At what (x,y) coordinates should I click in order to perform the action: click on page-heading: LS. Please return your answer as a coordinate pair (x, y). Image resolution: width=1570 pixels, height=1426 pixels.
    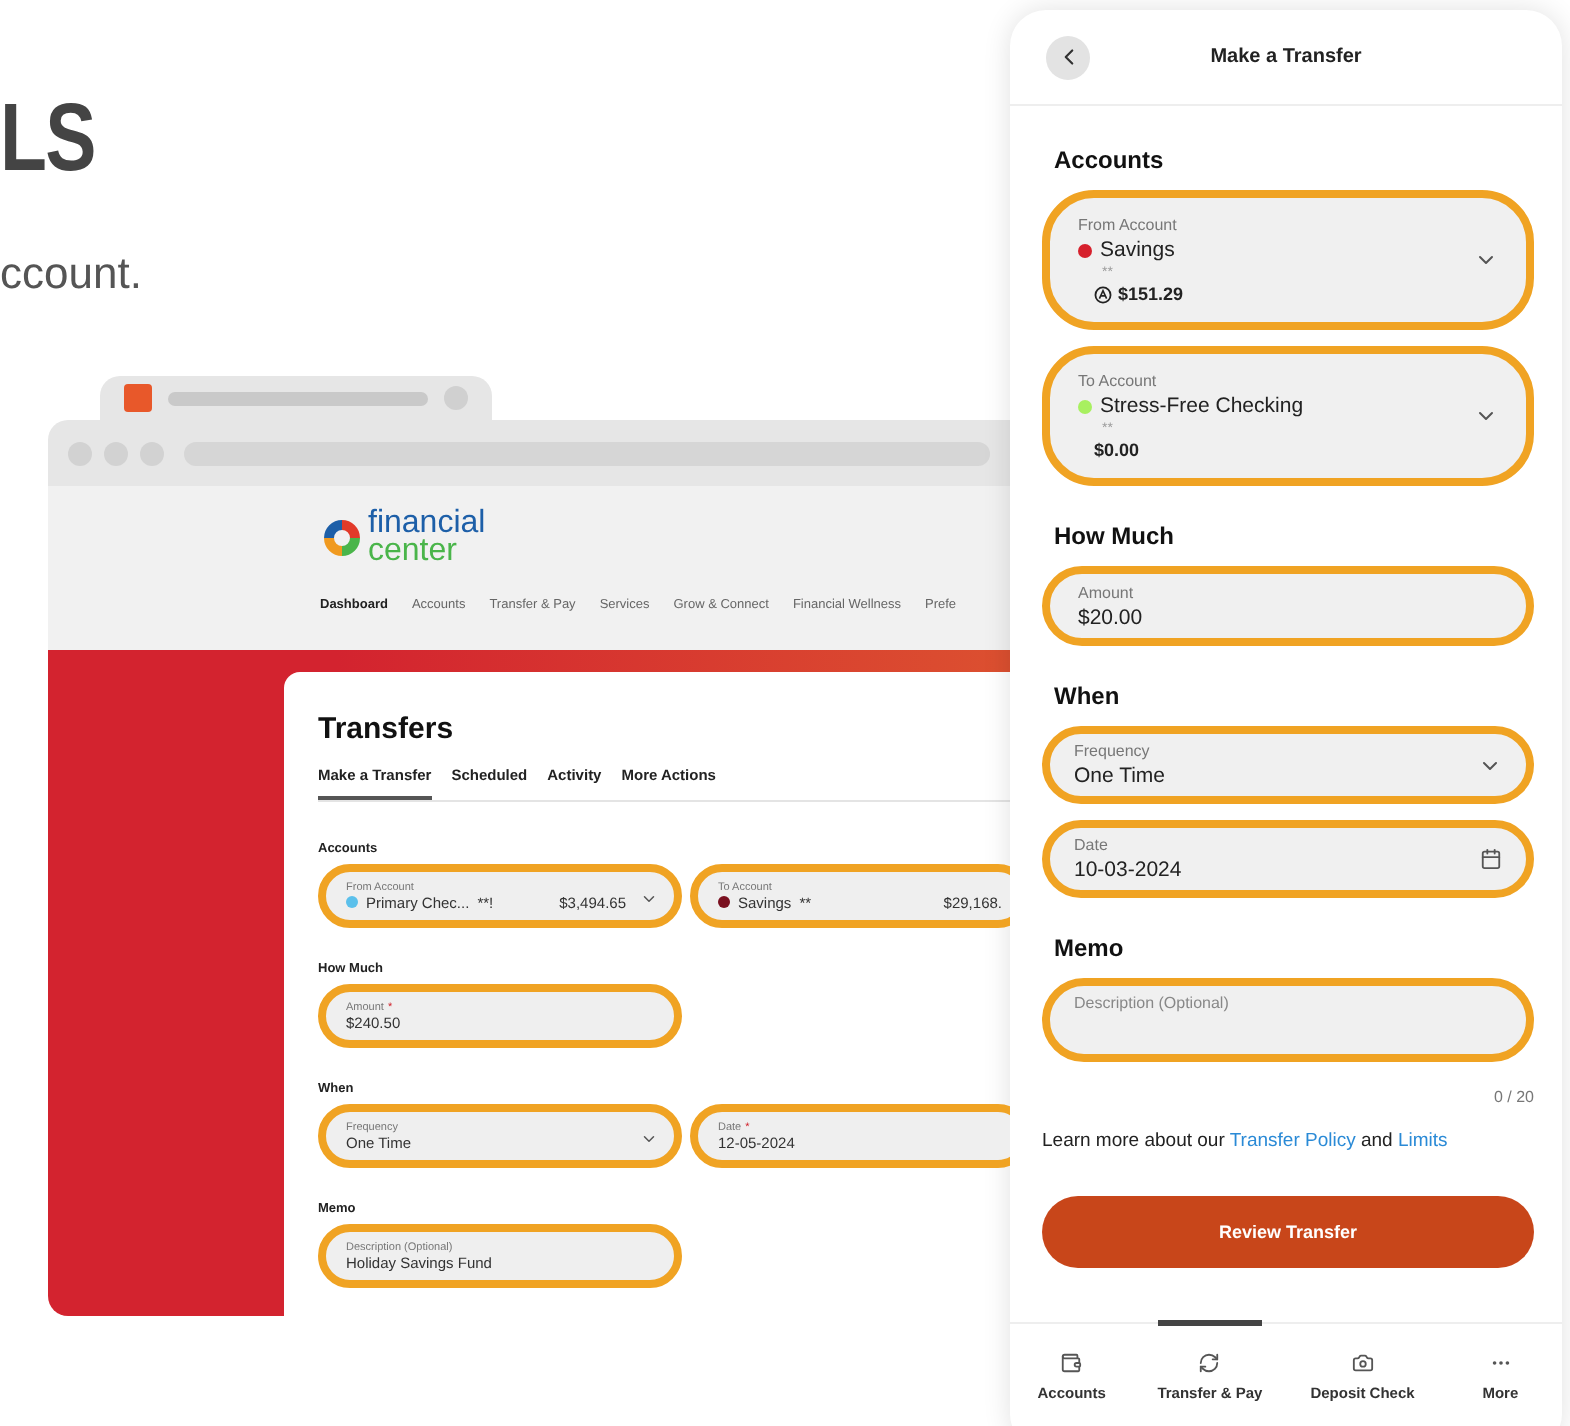
    Looking at the image, I should click on (47, 140).